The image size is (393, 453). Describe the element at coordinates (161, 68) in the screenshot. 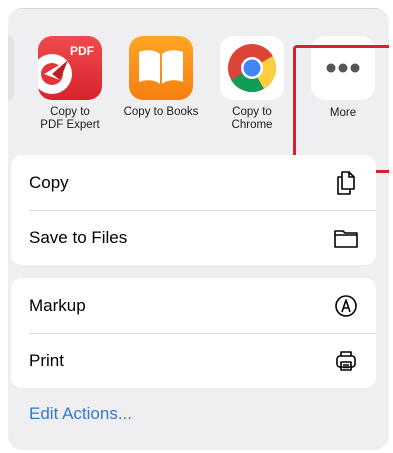

I see `books-icon` at that location.